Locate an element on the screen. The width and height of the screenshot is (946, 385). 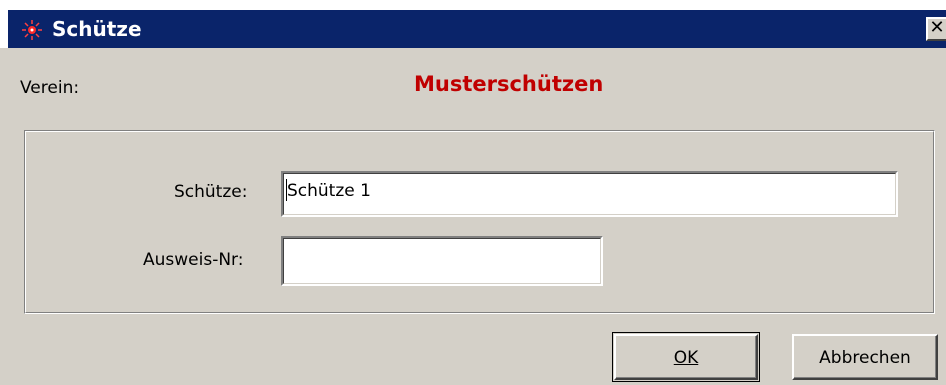
shooter-label: Schütze: is located at coordinates (211, 192).